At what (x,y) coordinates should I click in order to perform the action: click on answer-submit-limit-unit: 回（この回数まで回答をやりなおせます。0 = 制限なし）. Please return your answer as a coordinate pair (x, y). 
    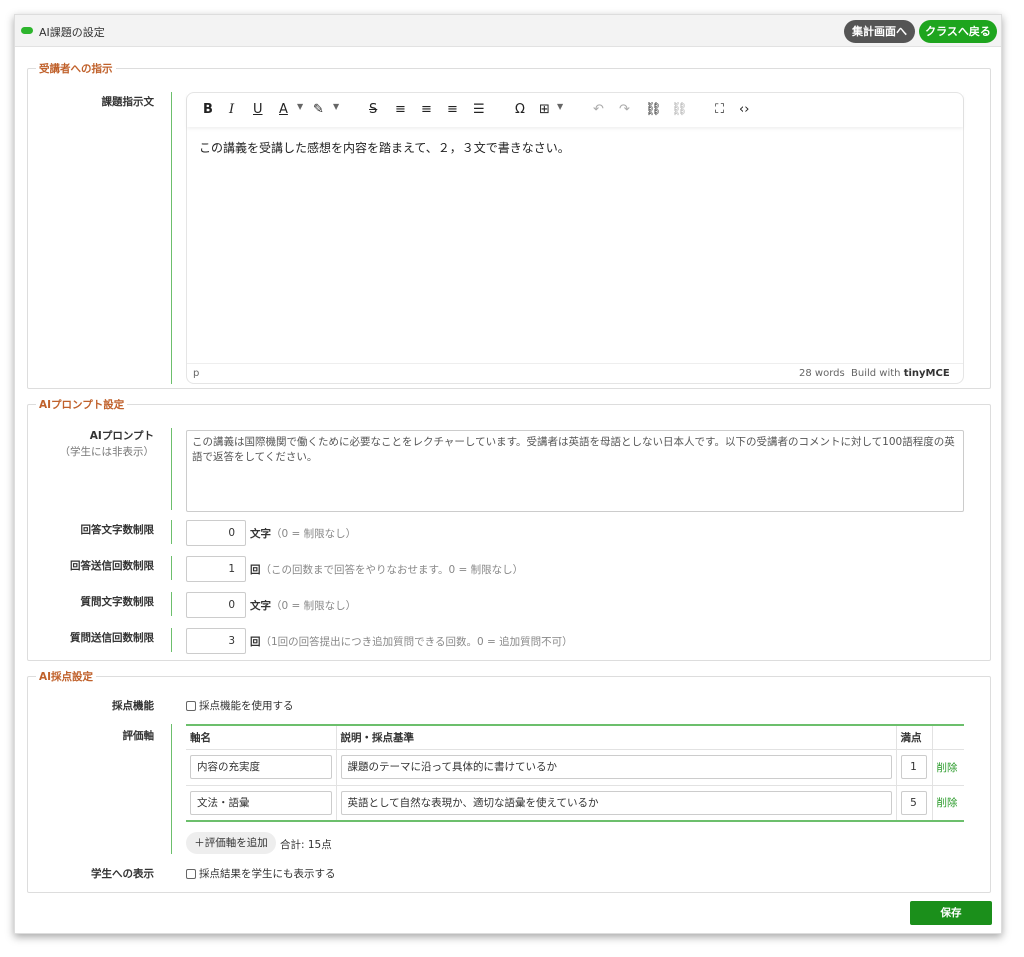
    Looking at the image, I should click on (386, 569).